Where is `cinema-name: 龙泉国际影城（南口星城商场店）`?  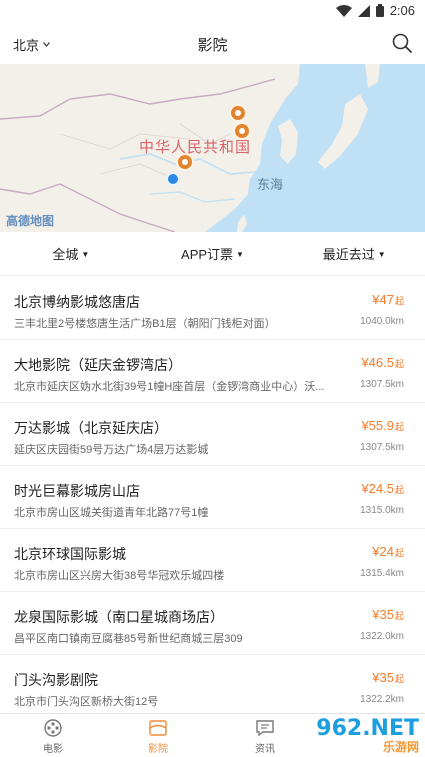
cinema-name: 龙泉国际影城（南口星城商场店） is located at coordinates (119, 617).